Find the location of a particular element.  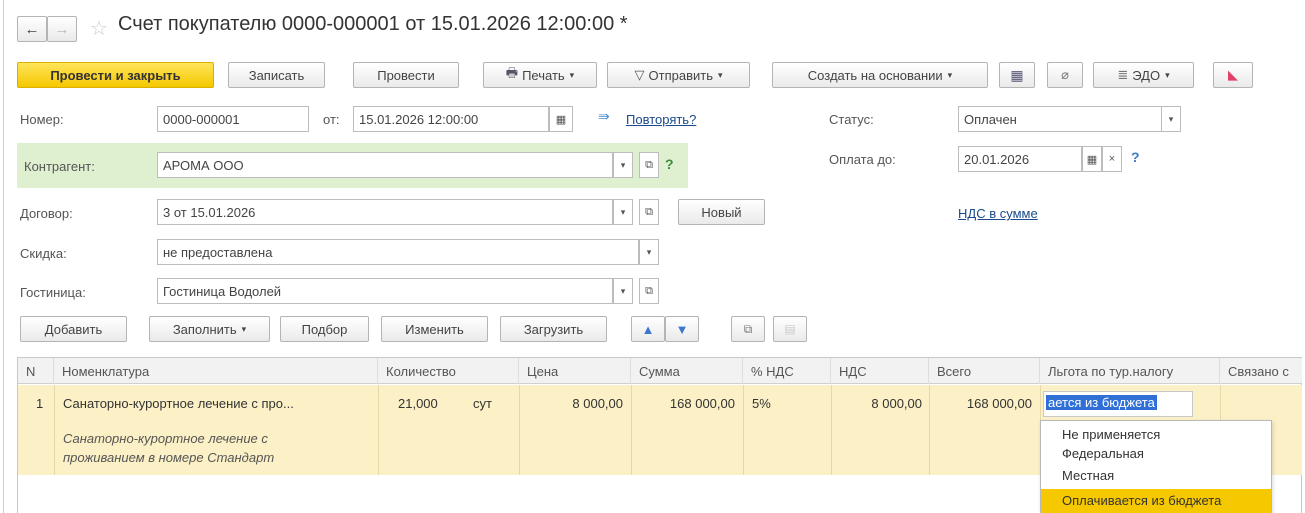

arrow-down-icon: ▼ is located at coordinates (682, 329).